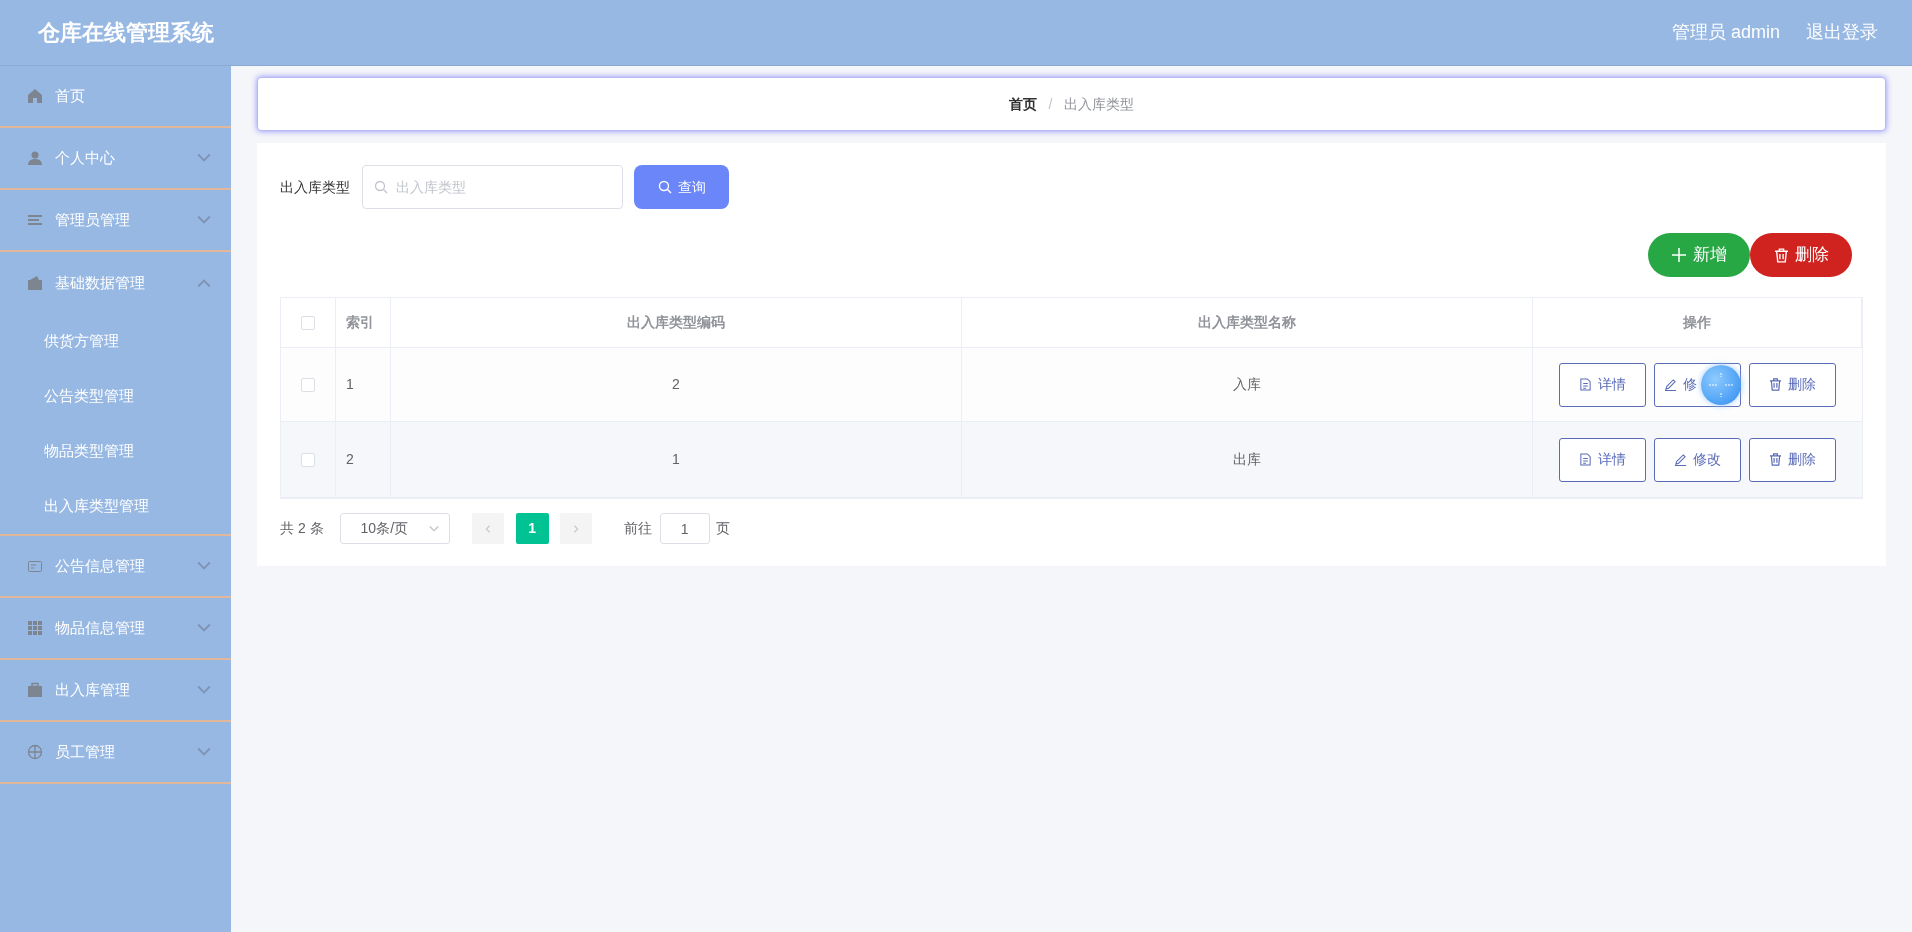 Image resolution: width=1912 pixels, height=932 pixels. I want to click on plus-icon, so click(1679, 255).